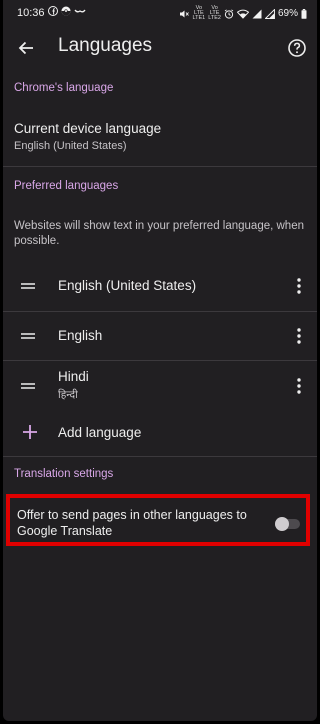  I want to click on help-circle-icon, so click(297, 48).